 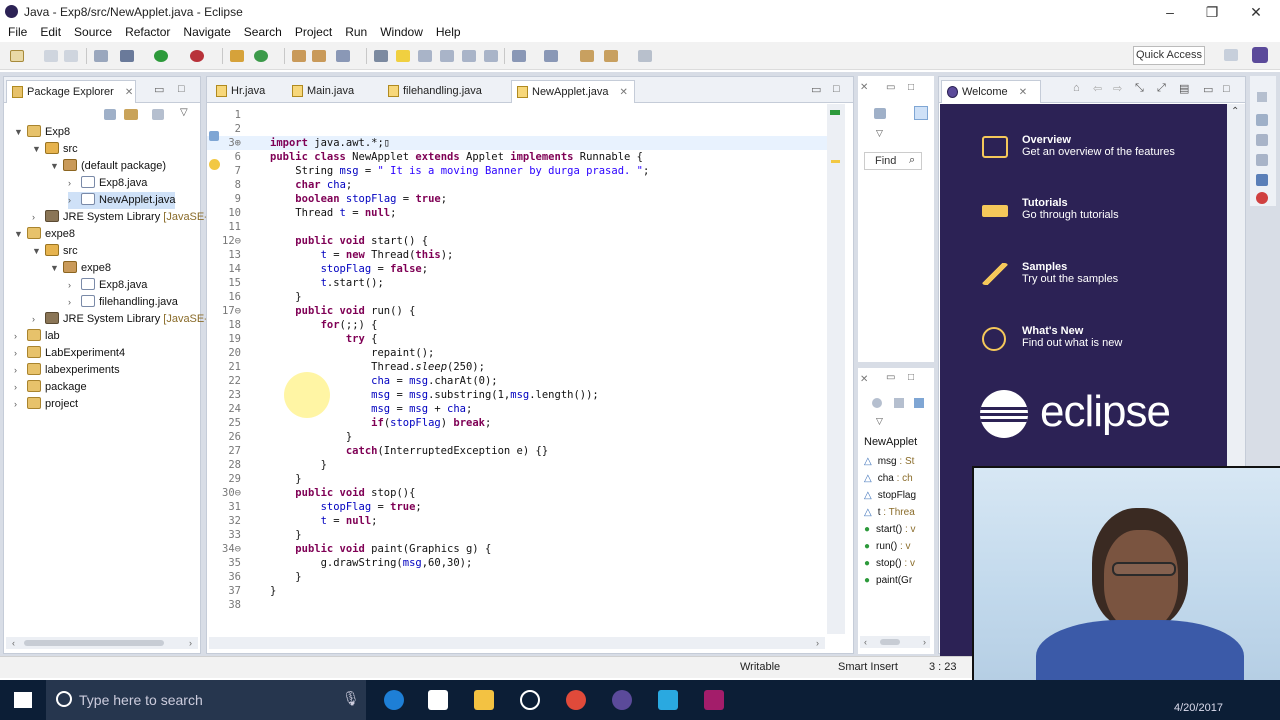 I want to click on code-line: 15 t.start();, so click(x=517, y=283).